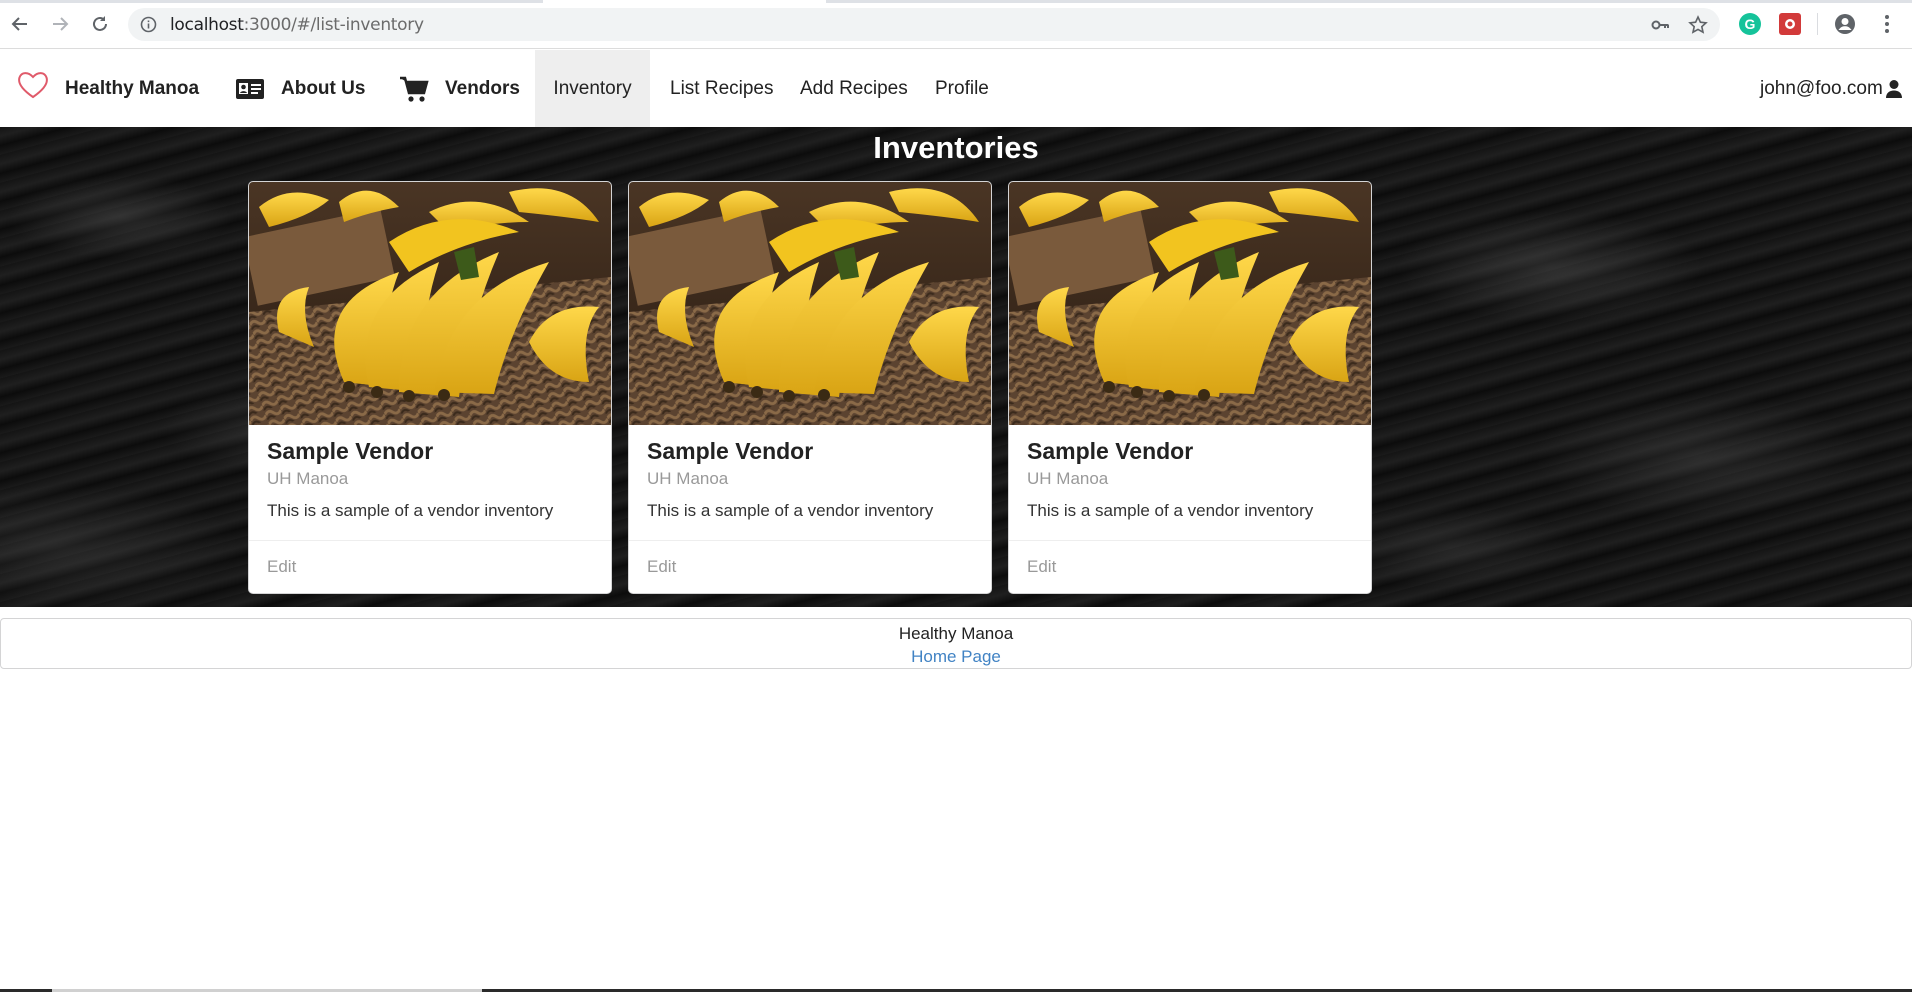 Image resolution: width=1912 pixels, height=992 pixels. I want to click on nav-user-menu: john@foo.com, so click(1831, 88).